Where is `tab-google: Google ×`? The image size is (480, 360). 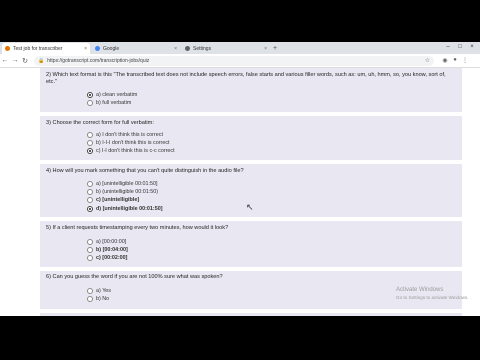 tab-google: Google × is located at coordinates (136, 48).